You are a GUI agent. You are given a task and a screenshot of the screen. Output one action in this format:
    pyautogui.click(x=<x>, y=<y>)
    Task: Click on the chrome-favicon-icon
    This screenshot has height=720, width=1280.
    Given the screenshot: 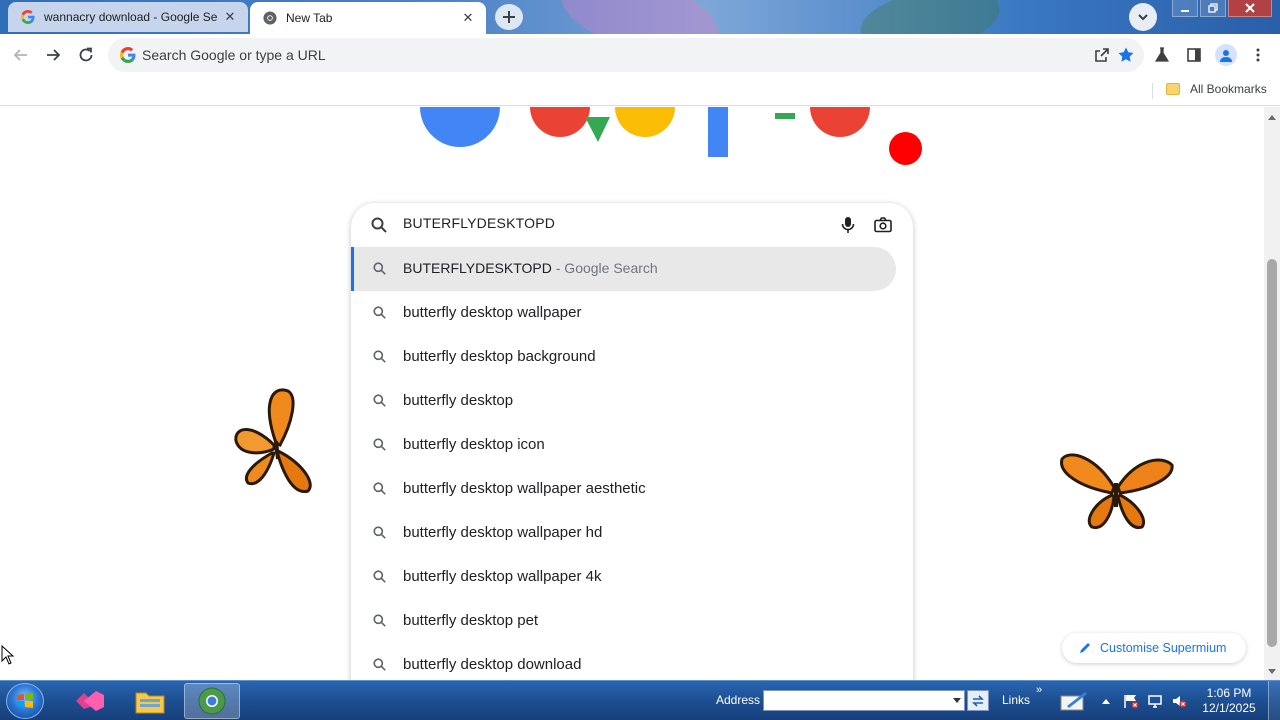 What is the action you would take?
    pyautogui.click(x=270, y=18)
    